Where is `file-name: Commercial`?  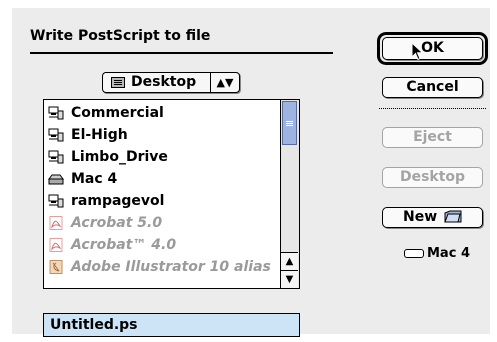 file-name: Commercial is located at coordinates (117, 113).